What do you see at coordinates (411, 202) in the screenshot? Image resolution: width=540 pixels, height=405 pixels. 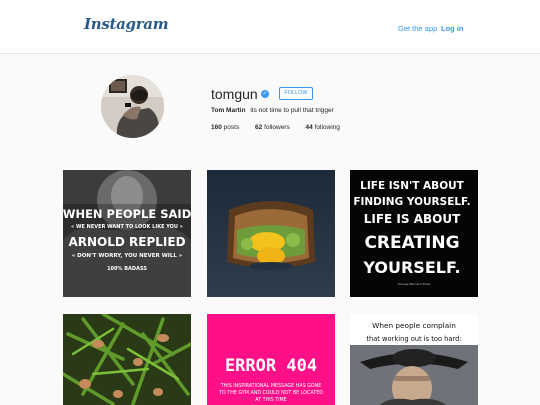 I see `post-3-line-2: FINDING YOURSELF.` at bounding box center [411, 202].